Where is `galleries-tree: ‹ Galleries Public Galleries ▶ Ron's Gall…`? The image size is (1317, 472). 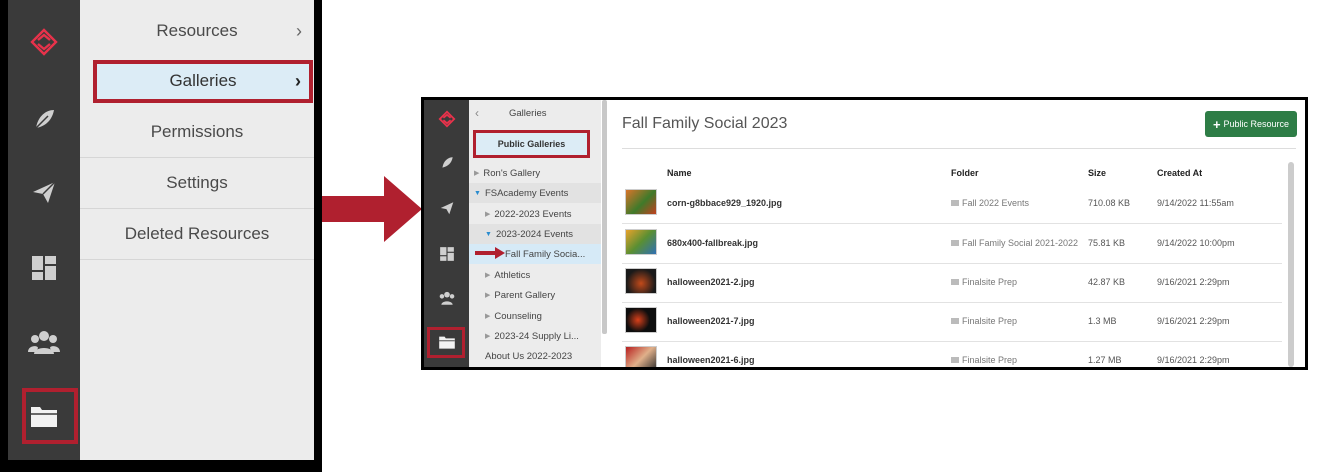 galleries-tree: ‹ Galleries Public Galleries ▶ Ron's Gall… is located at coordinates (535, 233).